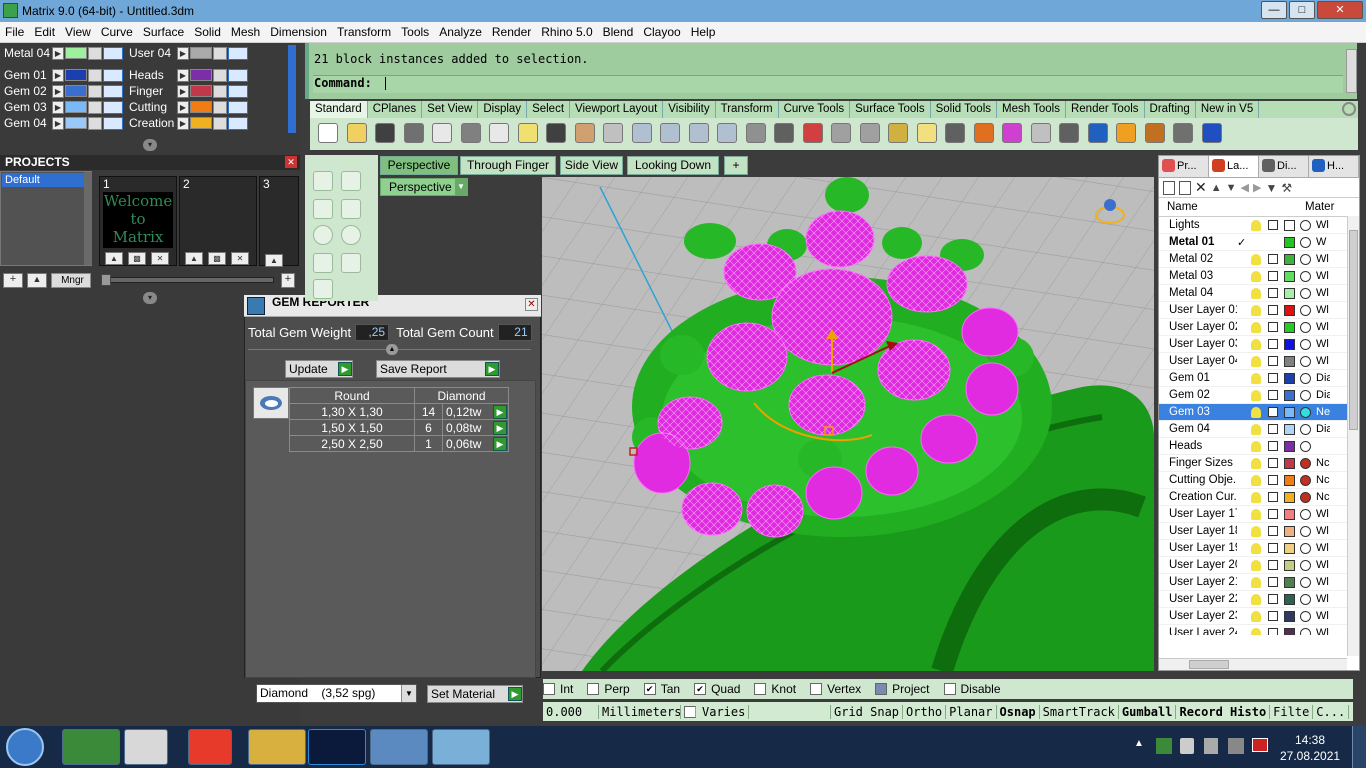  Describe the element at coordinates (1187, 746) in the screenshot. I see `speaker-icon` at that location.